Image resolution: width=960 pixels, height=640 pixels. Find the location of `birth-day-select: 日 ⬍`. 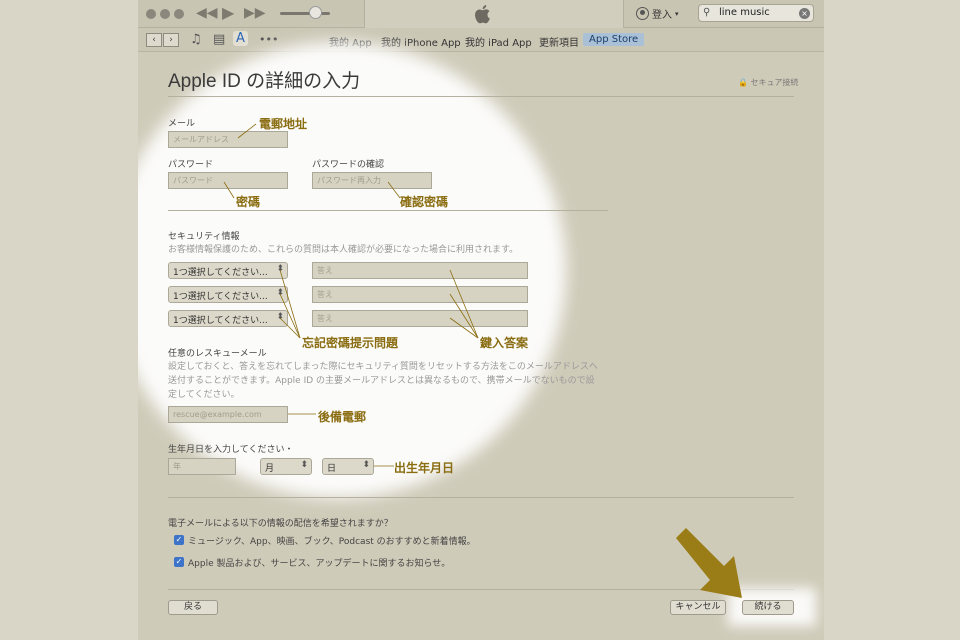

birth-day-select: 日 ⬍ is located at coordinates (348, 466).